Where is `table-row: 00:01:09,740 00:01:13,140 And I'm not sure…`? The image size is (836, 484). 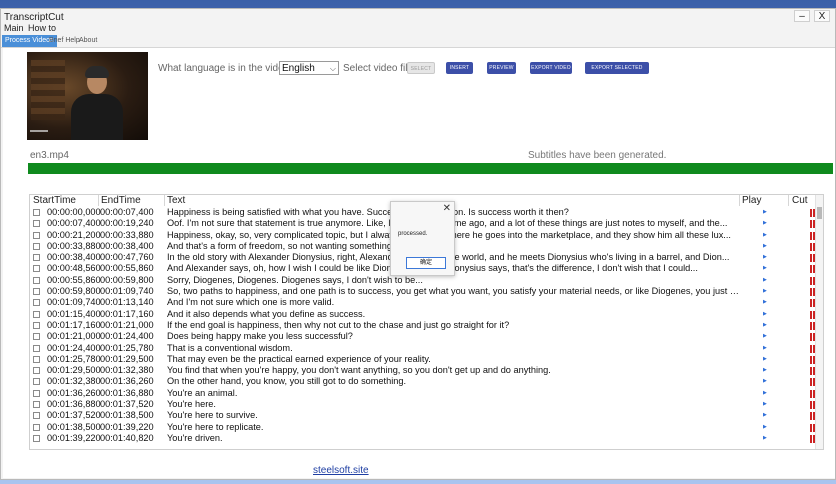 table-row: 00:01:09,740 00:01:13,140 And I'm not sure… is located at coordinates (426, 302).